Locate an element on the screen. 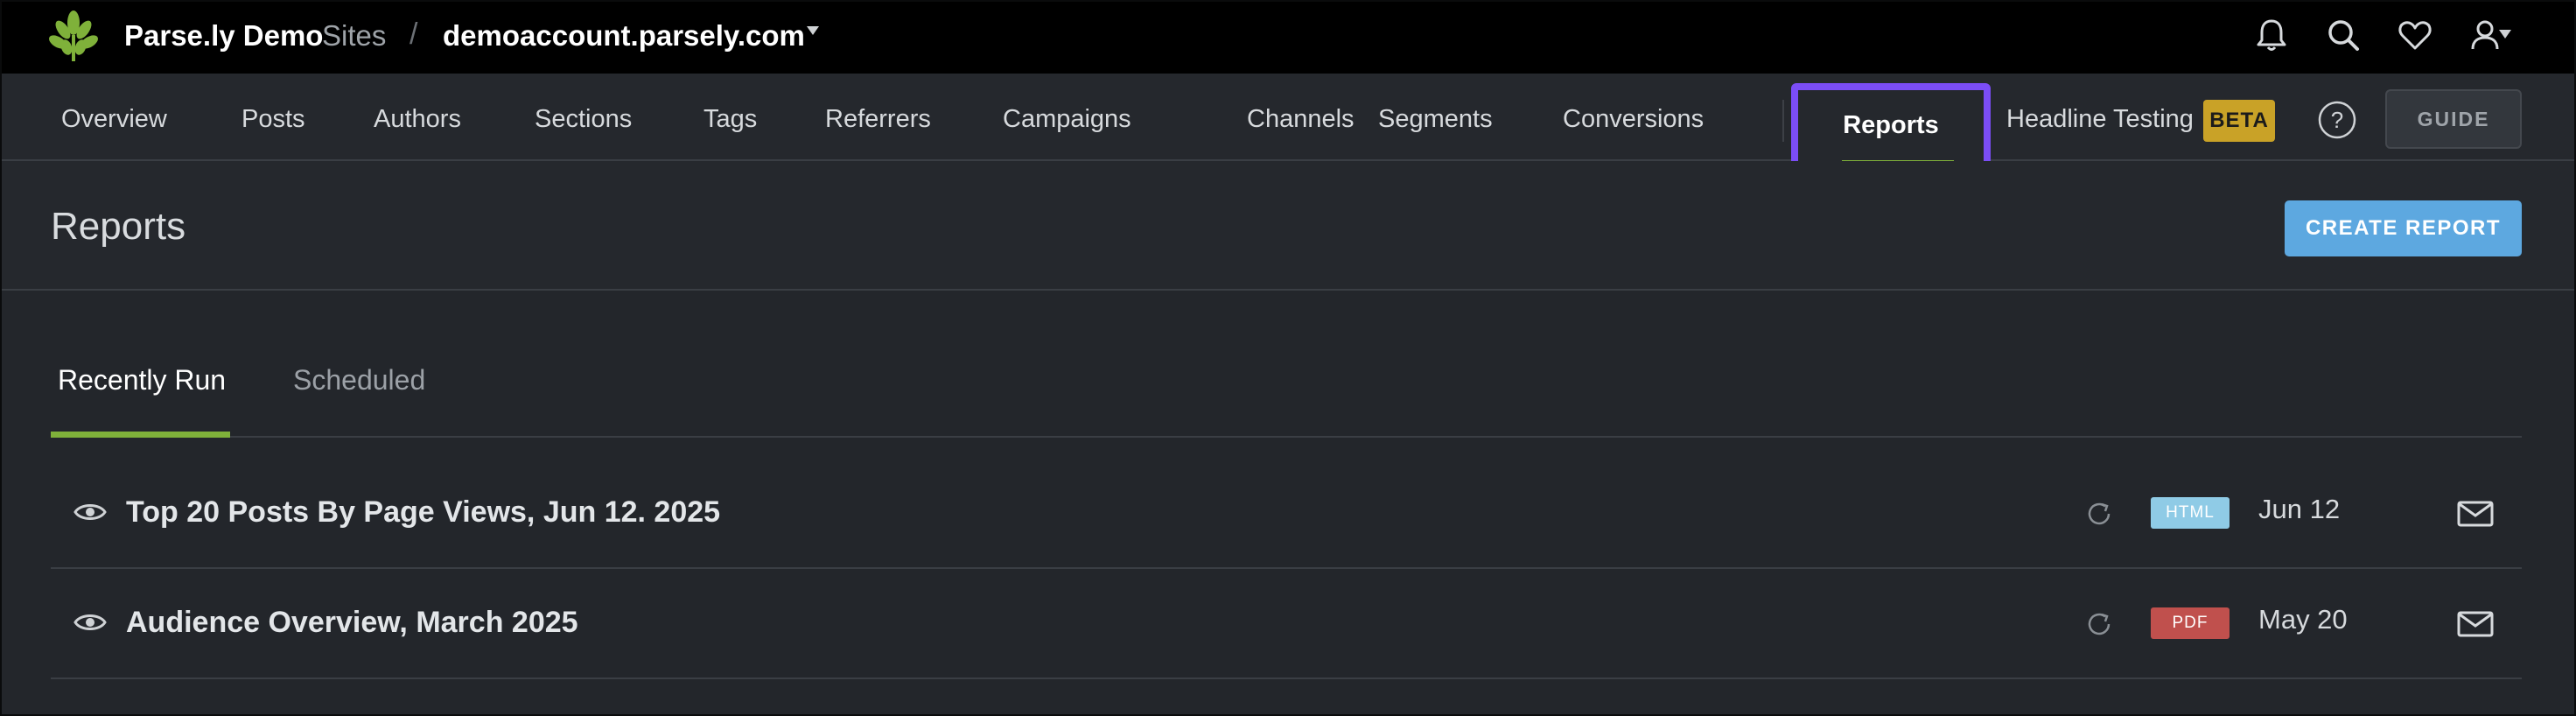 Image resolution: width=2576 pixels, height=716 pixels. report-date: May 20 is located at coordinates (2303, 619).